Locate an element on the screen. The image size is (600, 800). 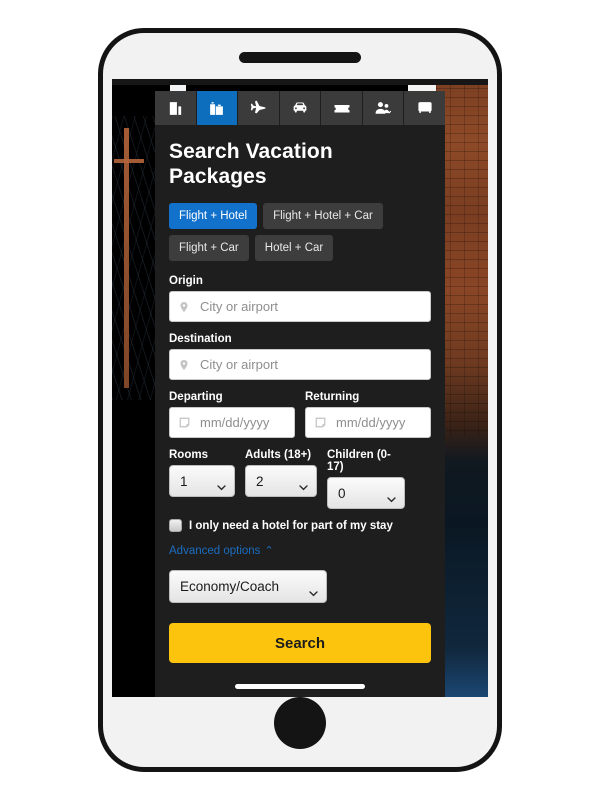
children-field: Children (0-17) 0 is located at coordinates (366, 479).